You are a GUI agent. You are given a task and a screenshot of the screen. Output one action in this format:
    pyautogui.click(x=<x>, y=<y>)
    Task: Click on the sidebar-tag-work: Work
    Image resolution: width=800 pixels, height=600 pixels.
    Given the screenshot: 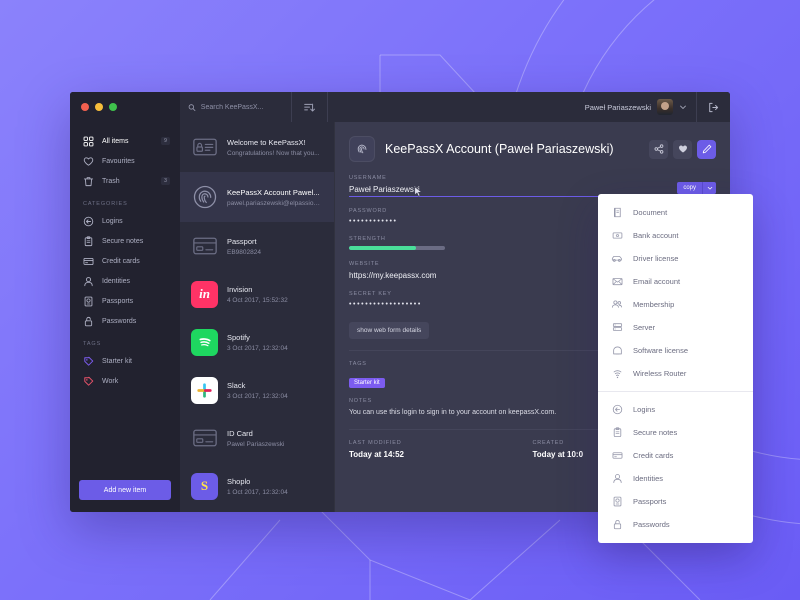 What is the action you would take?
    pyautogui.click(x=125, y=381)
    